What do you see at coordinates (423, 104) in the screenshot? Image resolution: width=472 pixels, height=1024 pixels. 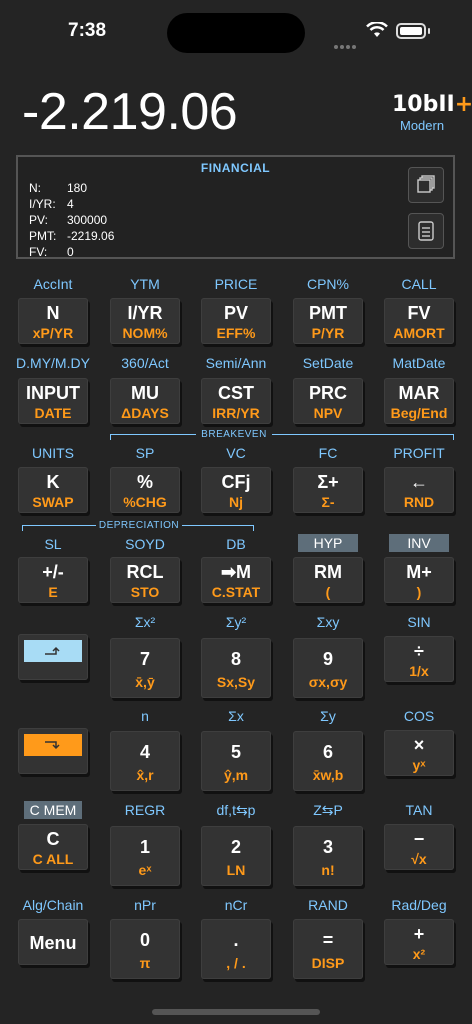 I see `logo-text: 10bII` at bounding box center [423, 104].